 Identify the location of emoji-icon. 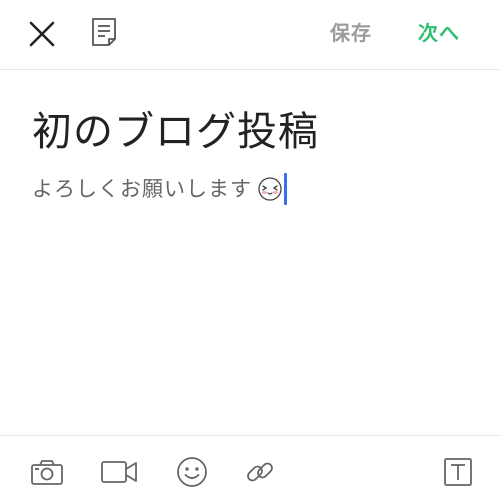
(192, 472).